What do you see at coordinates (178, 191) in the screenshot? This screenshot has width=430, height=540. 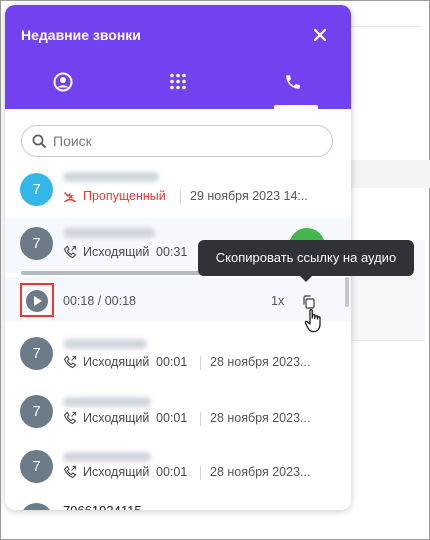 I see `call-row: 7 Пропущенный 29 ноября 2023 14:..` at bounding box center [178, 191].